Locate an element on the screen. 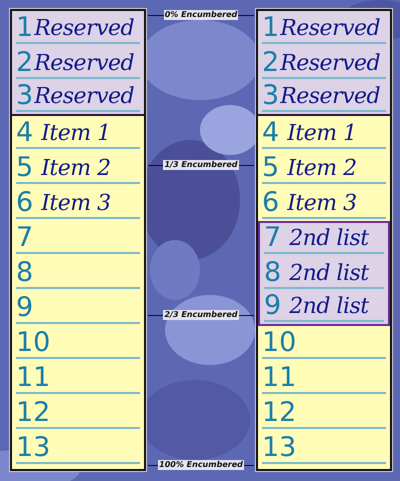 The image size is (400, 481). encumbrance-marker: 0% Encumbered is located at coordinates (201, 15).